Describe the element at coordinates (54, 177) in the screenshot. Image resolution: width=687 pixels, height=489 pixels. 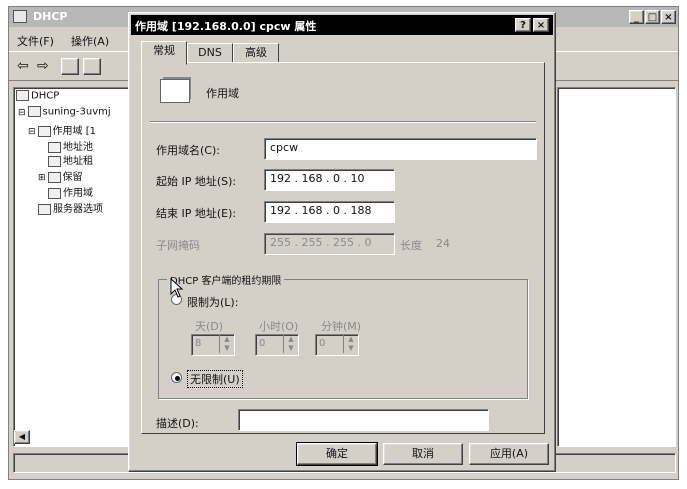
I see `reservation-icon` at that location.